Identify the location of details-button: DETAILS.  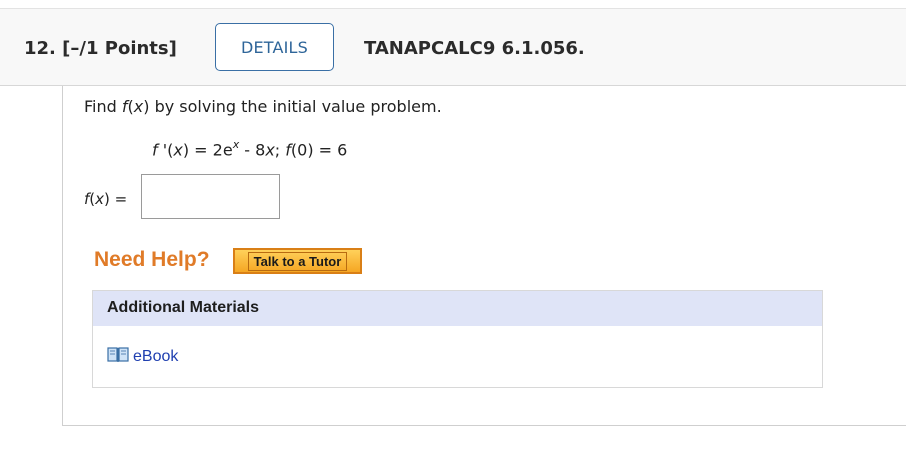
(274, 47).